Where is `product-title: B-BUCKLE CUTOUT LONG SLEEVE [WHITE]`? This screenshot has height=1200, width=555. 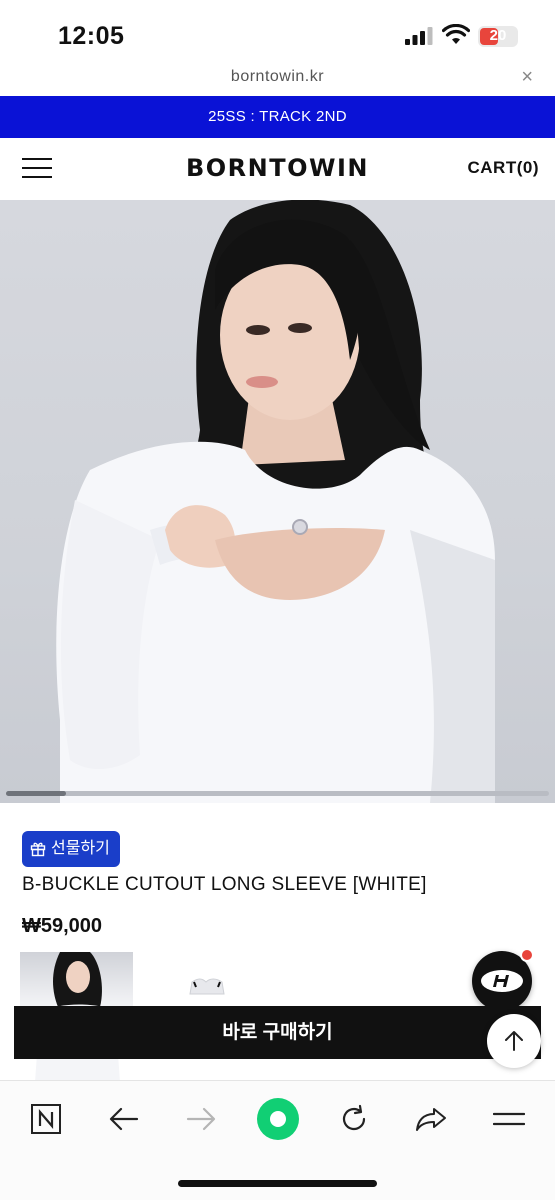 product-title: B-BUCKLE CUTOUT LONG SLEEVE [WHITE] is located at coordinates (224, 884).